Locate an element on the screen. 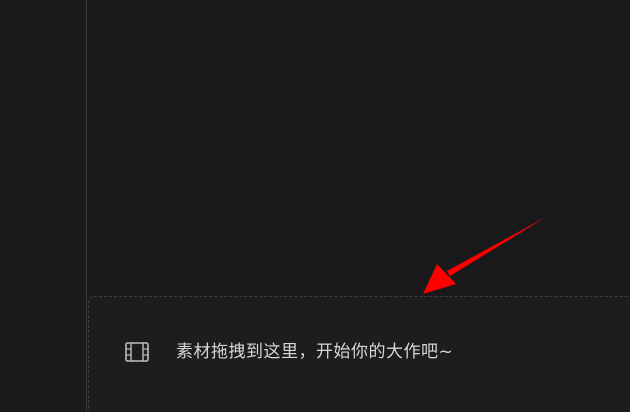 The height and width of the screenshot is (412, 630). drop-zone-hint: 素材拖拽到这里，开始你的大作吧~ is located at coordinates (315, 352).